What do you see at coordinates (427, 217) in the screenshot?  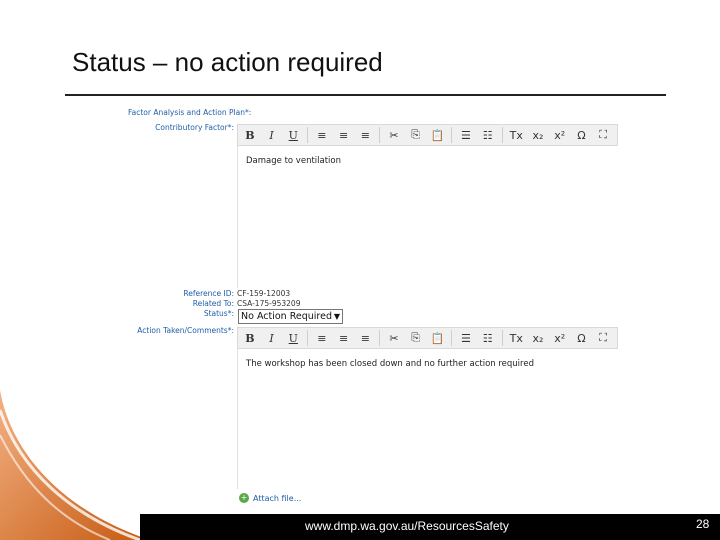 I see `contributory-text: Damage to ventilation` at bounding box center [427, 217].